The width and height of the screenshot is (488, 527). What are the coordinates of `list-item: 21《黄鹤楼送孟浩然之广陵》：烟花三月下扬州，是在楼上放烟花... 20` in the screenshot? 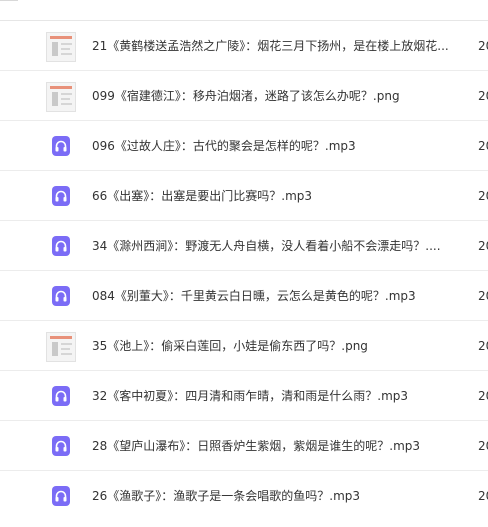 It's located at (244, 45).